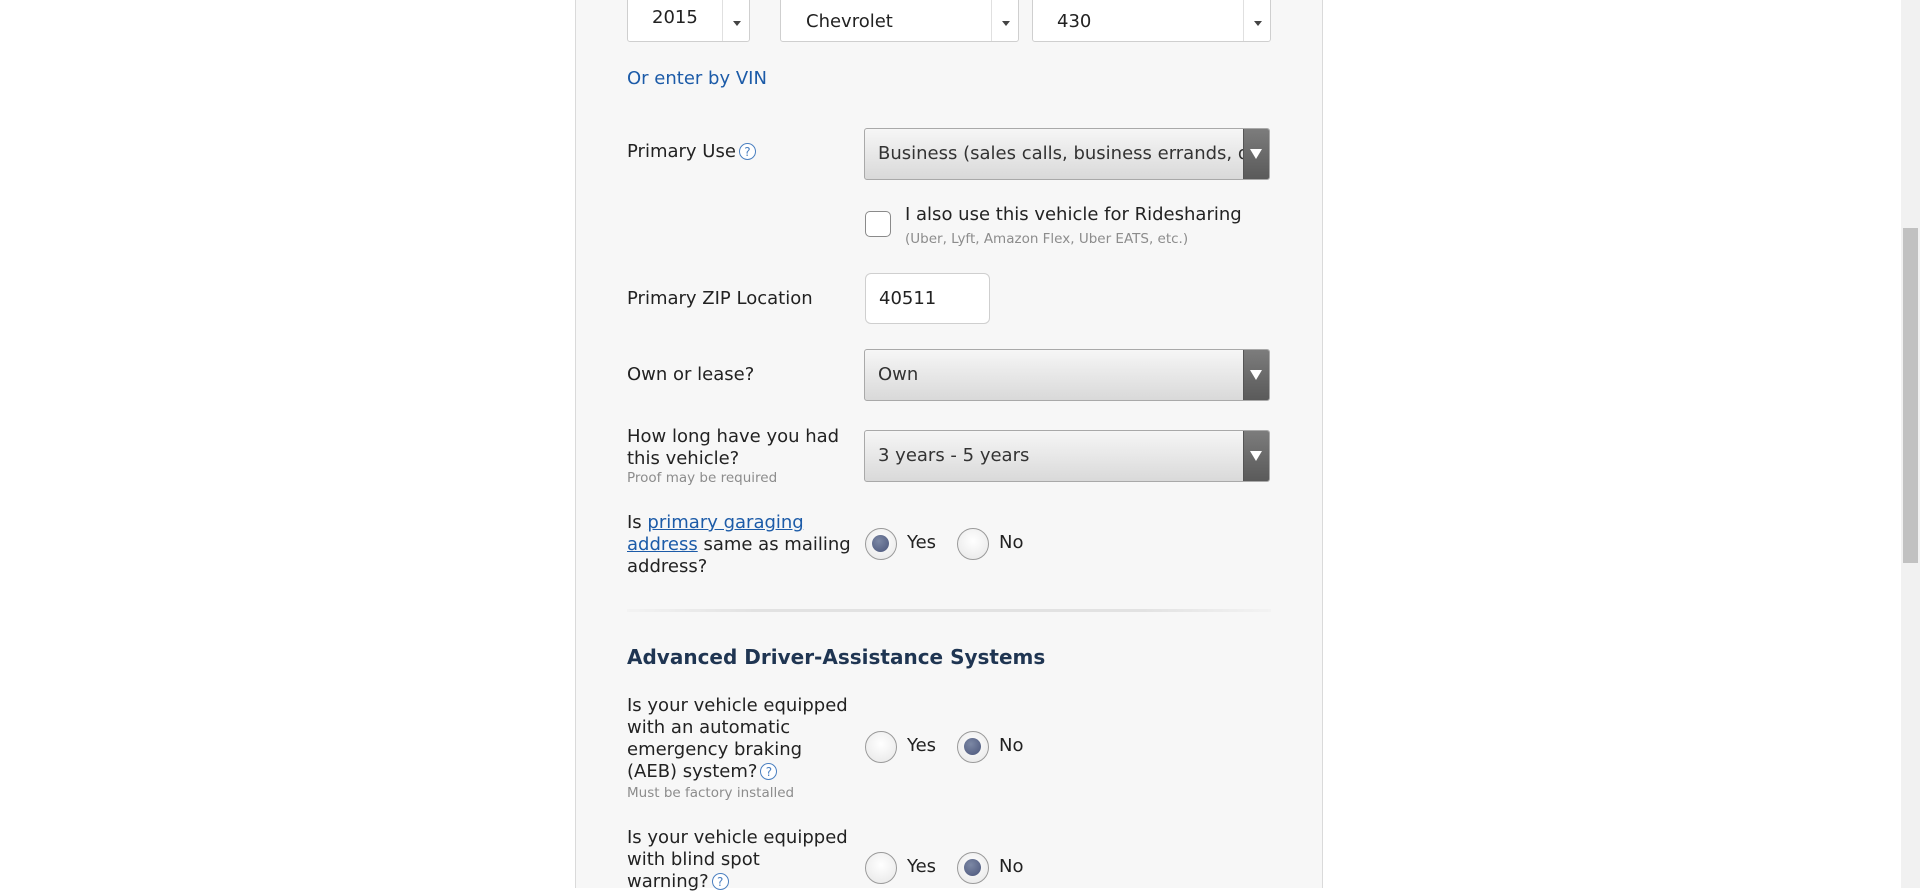 The image size is (1920, 893). Describe the element at coordinates (774, 544) in the screenshot. I see `garaging-suffix: same as mailing` at that location.